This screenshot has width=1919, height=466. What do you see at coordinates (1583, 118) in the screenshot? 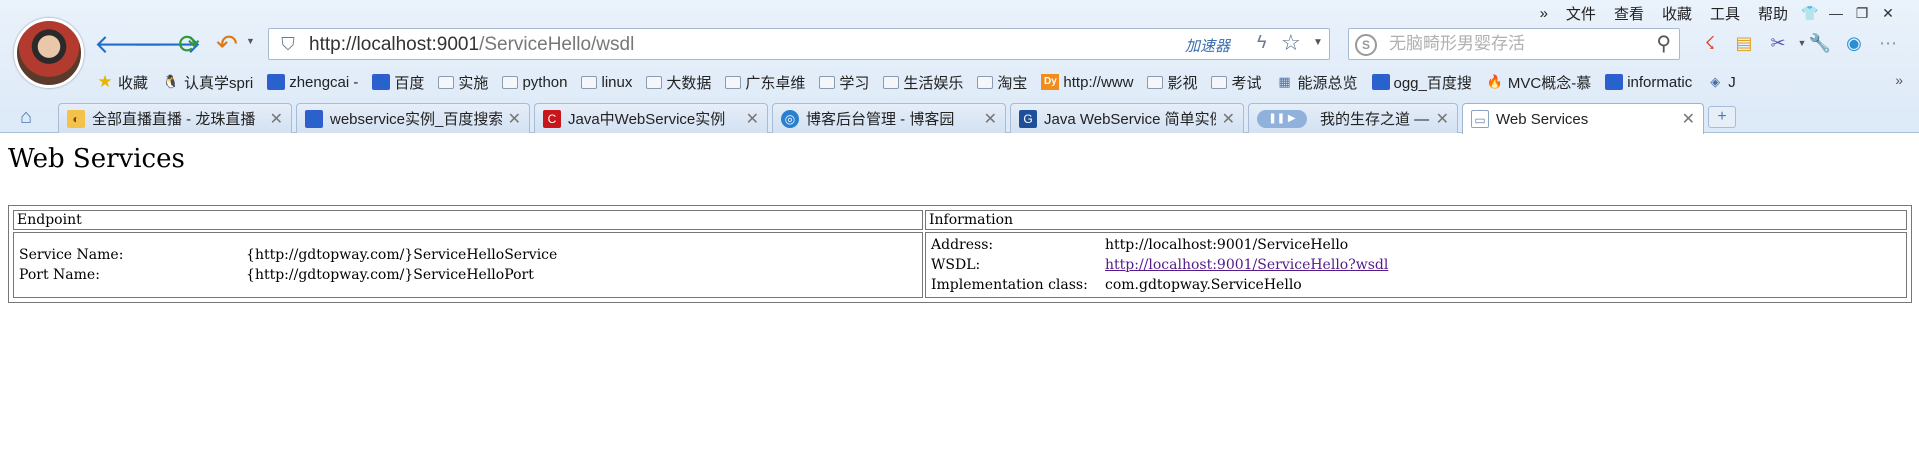
I see `tab-web-services: ▭ Web Services ✕` at bounding box center [1583, 118].